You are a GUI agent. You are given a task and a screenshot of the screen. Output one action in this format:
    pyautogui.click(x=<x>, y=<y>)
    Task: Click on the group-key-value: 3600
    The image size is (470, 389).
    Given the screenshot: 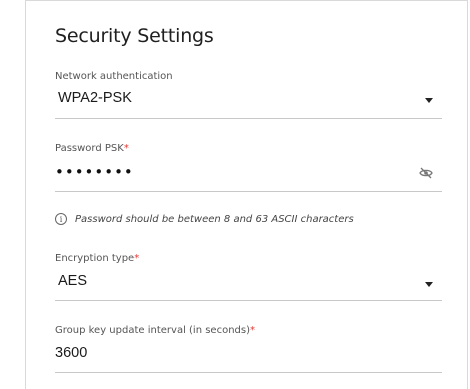 What is the action you would take?
    pyautogui.click(x=71, y=353)
    